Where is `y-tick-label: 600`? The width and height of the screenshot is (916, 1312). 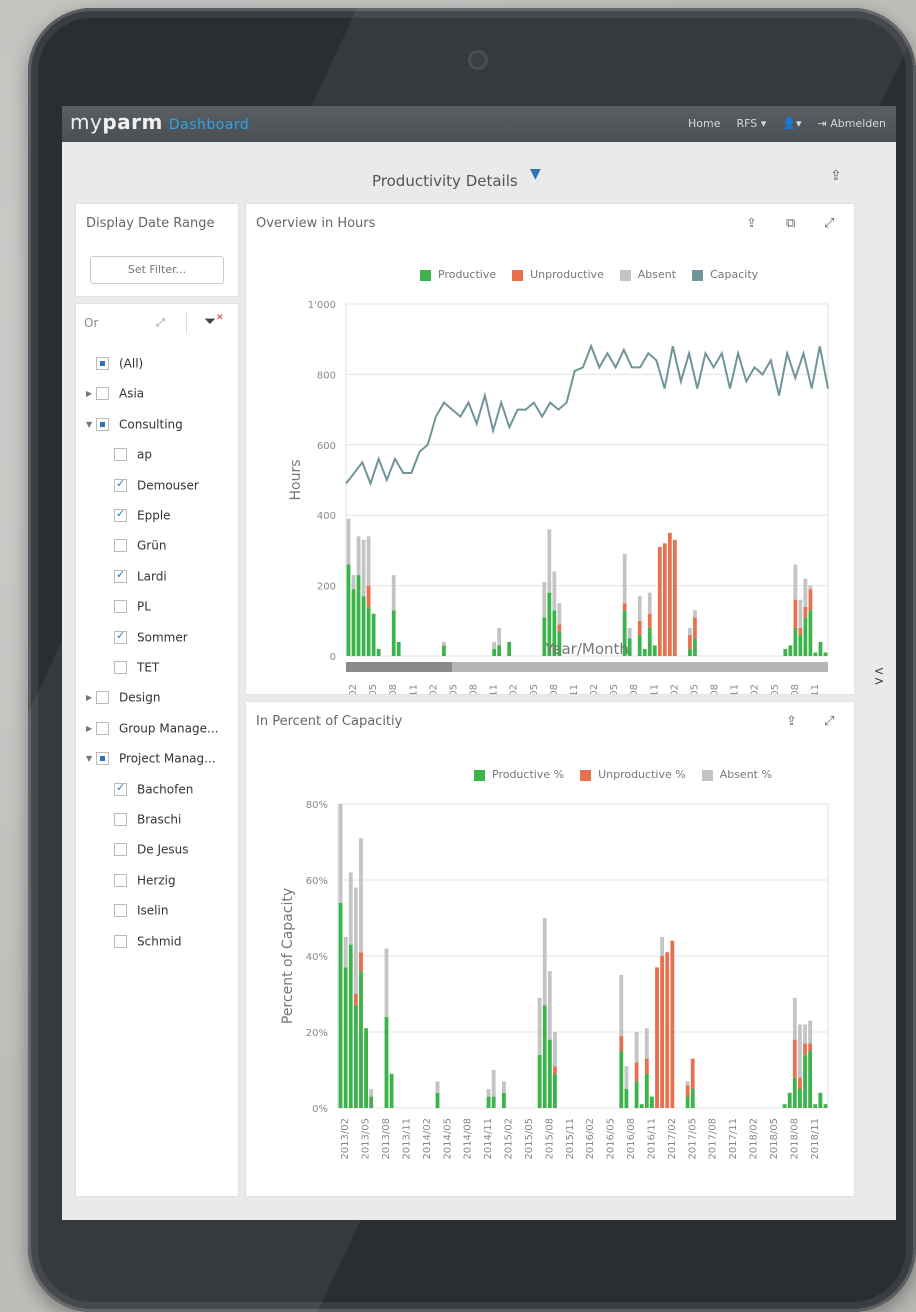
y-tick-label: 600 is located at coordinates (326, 446).